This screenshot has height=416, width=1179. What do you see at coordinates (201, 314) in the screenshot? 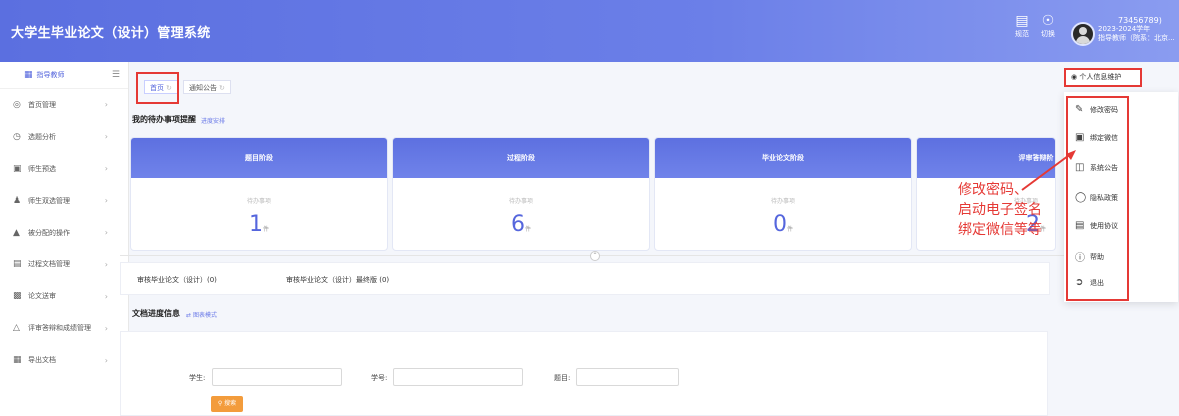
I see `chart-mode-link: ⇄ 图表模式` at bounding box center [201, 314].